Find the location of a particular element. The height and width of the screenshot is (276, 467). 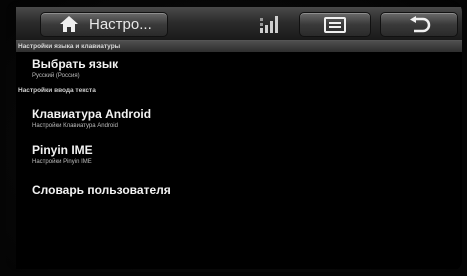

menu-icon is located at coordinates (335, 25).